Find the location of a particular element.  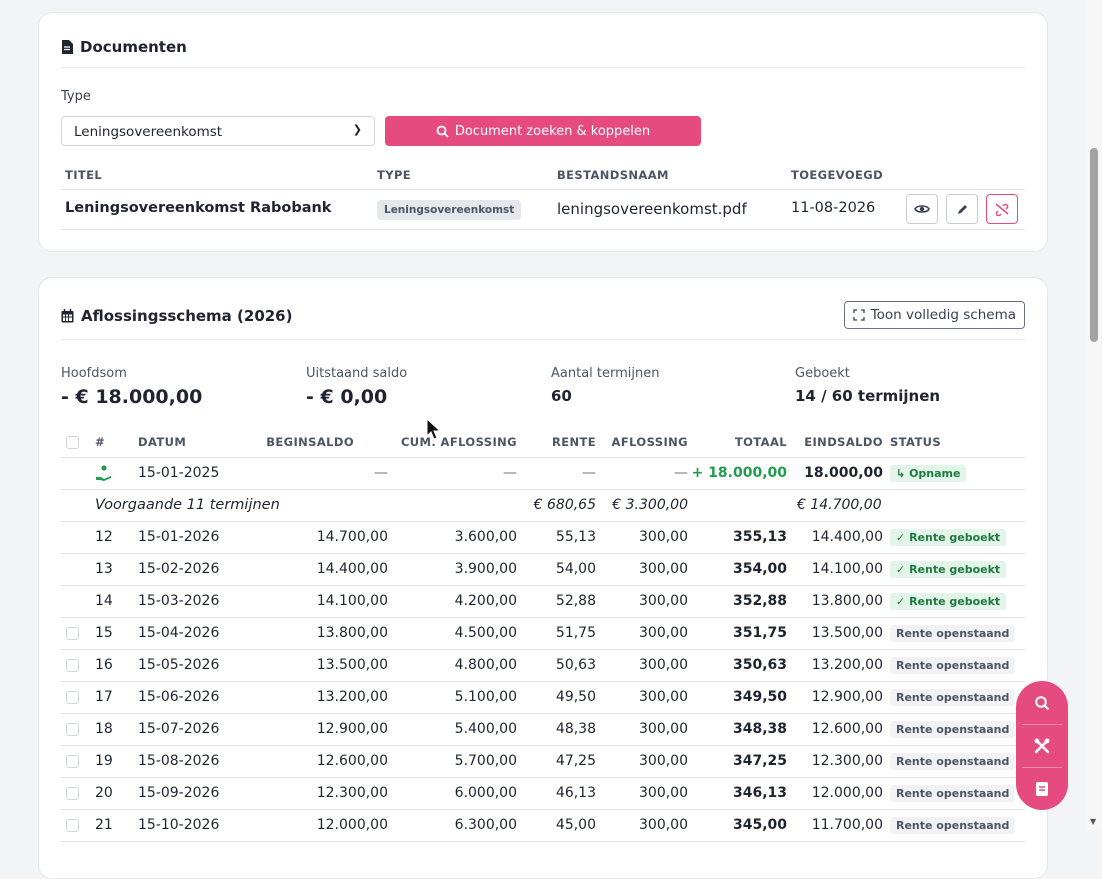

schedule-header: Aflossingsschema (2026) is located at coordinates (176, 316).